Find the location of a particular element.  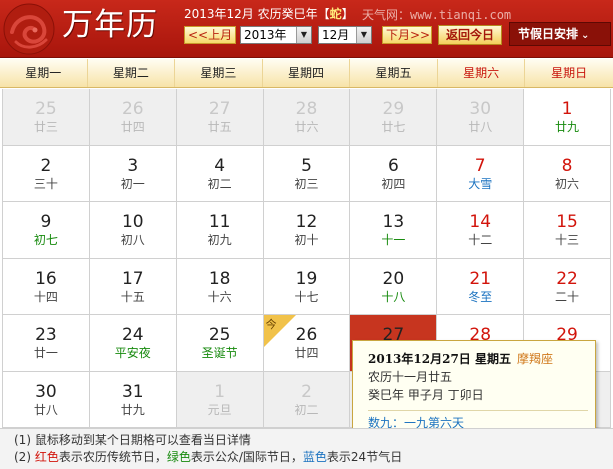

calendar-day: 7 大雪 is located at coordinates (481, 173).